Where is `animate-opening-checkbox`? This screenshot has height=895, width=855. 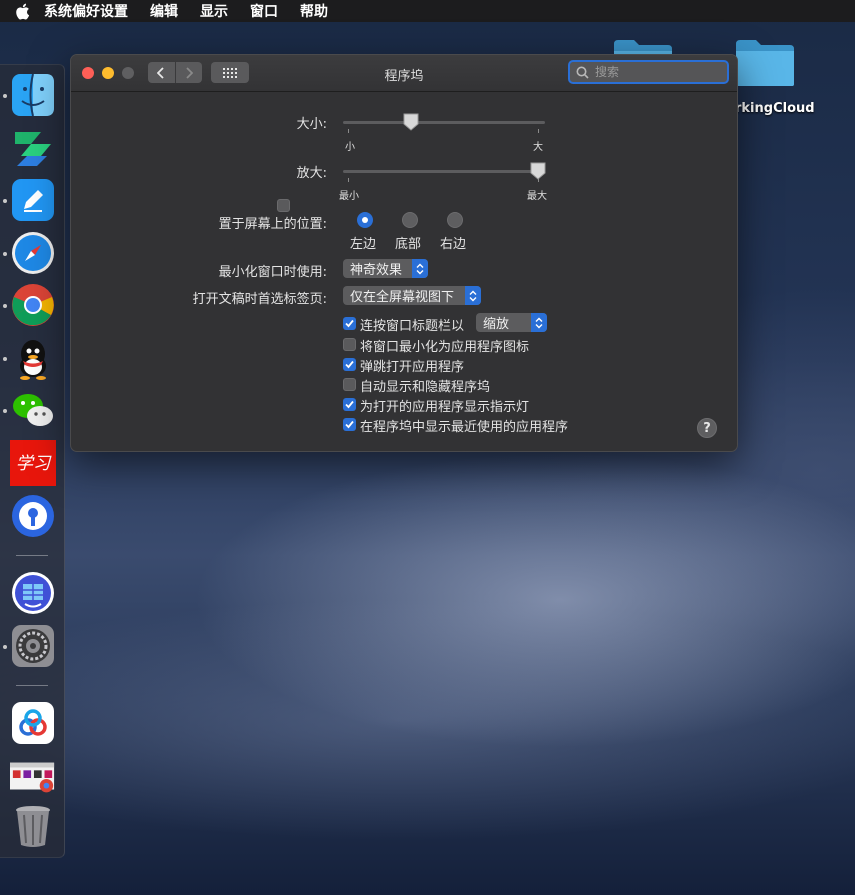
animate-opening-checkbox is located at coordinates (349, 364).